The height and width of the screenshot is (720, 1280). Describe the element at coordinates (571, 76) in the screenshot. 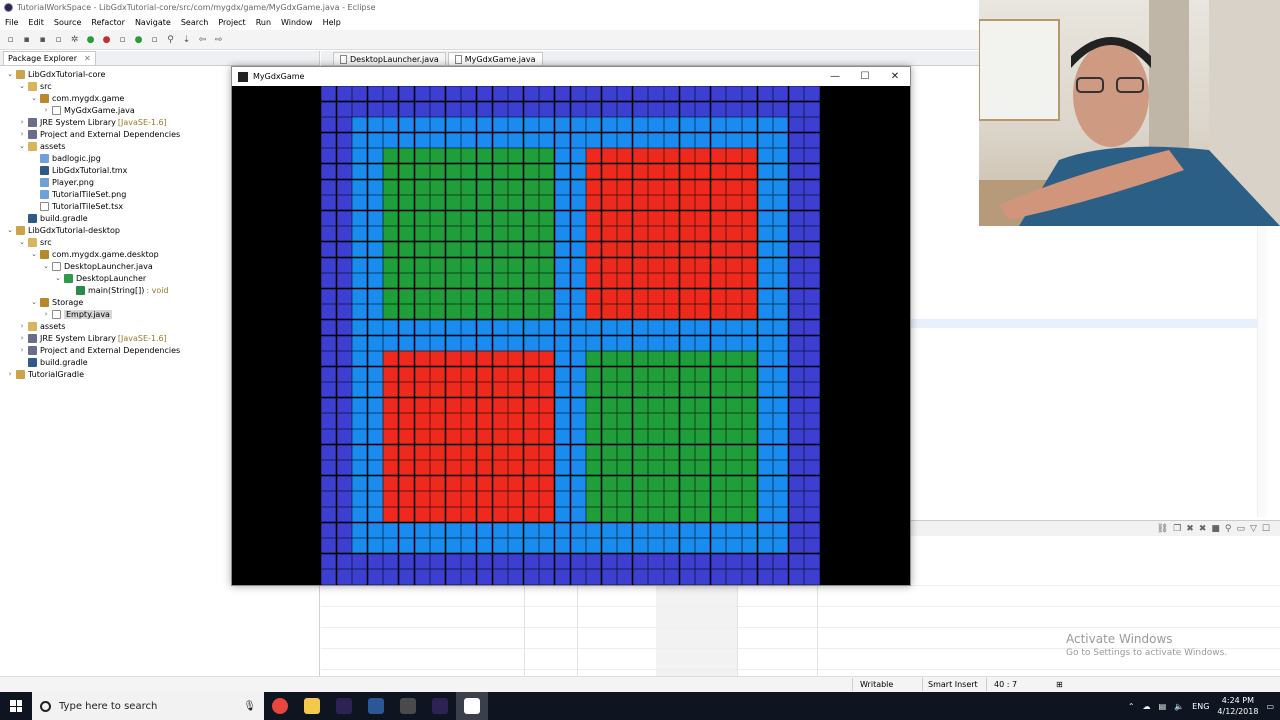

I see `game-window-titlebar: MyGdxGame — ☐ ✕` at that location.